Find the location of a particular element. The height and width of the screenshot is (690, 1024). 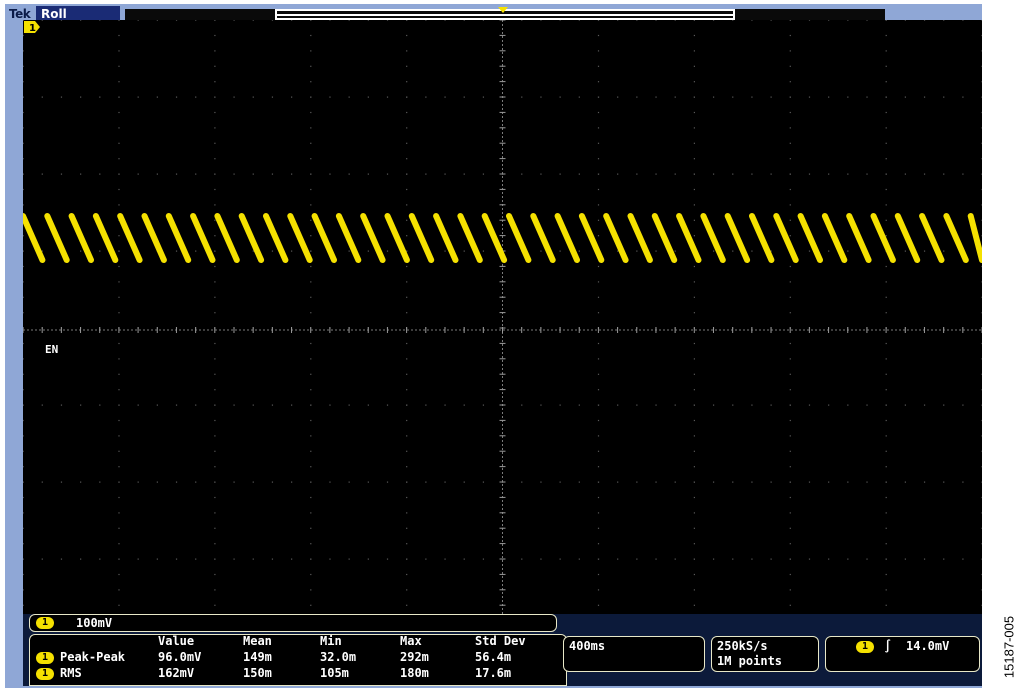

peak-peak-value: 96.0mV is located at coordinates (180, 657).